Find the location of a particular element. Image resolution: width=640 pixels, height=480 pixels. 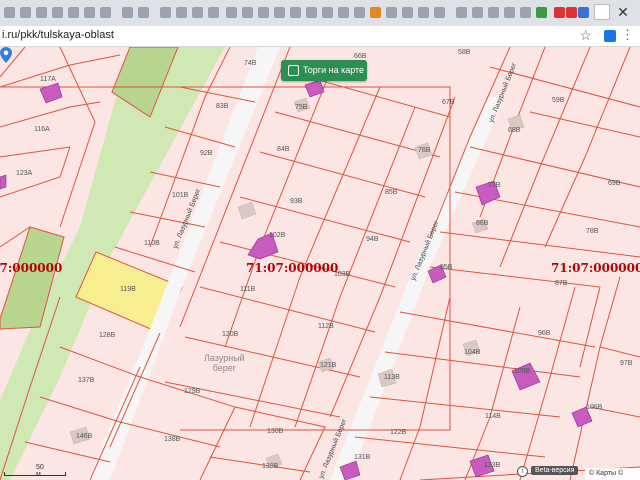

parcel-label-112b: 112В is located at coordinates (326, 326).